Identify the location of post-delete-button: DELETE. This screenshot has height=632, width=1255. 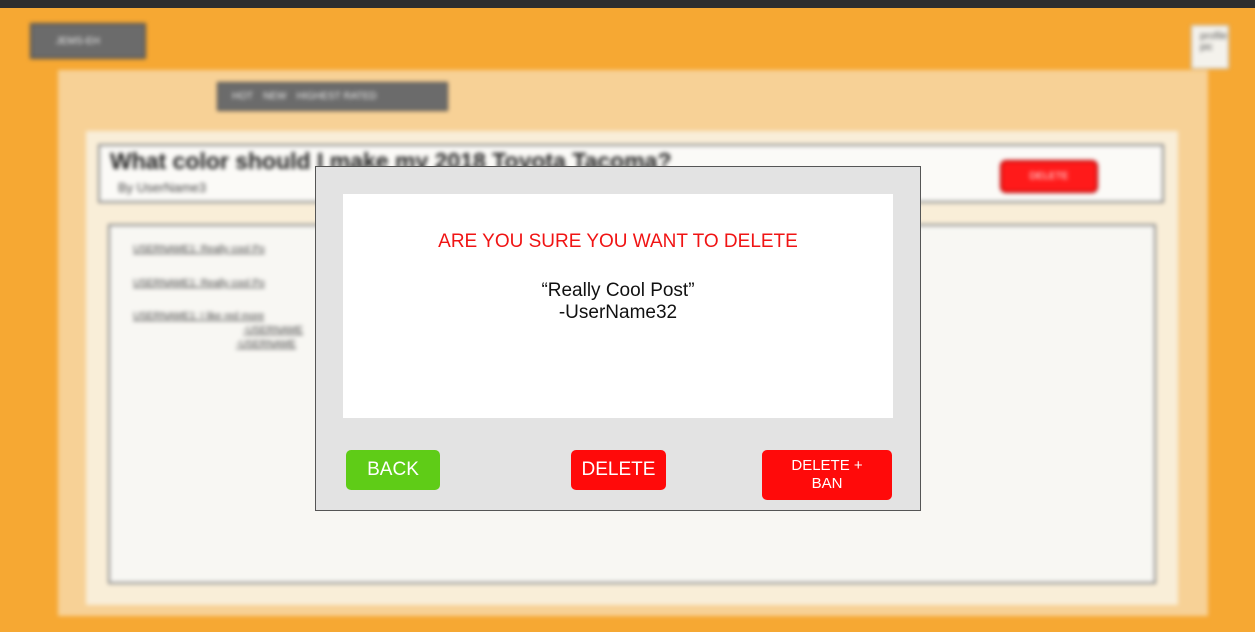
(1049, 176).